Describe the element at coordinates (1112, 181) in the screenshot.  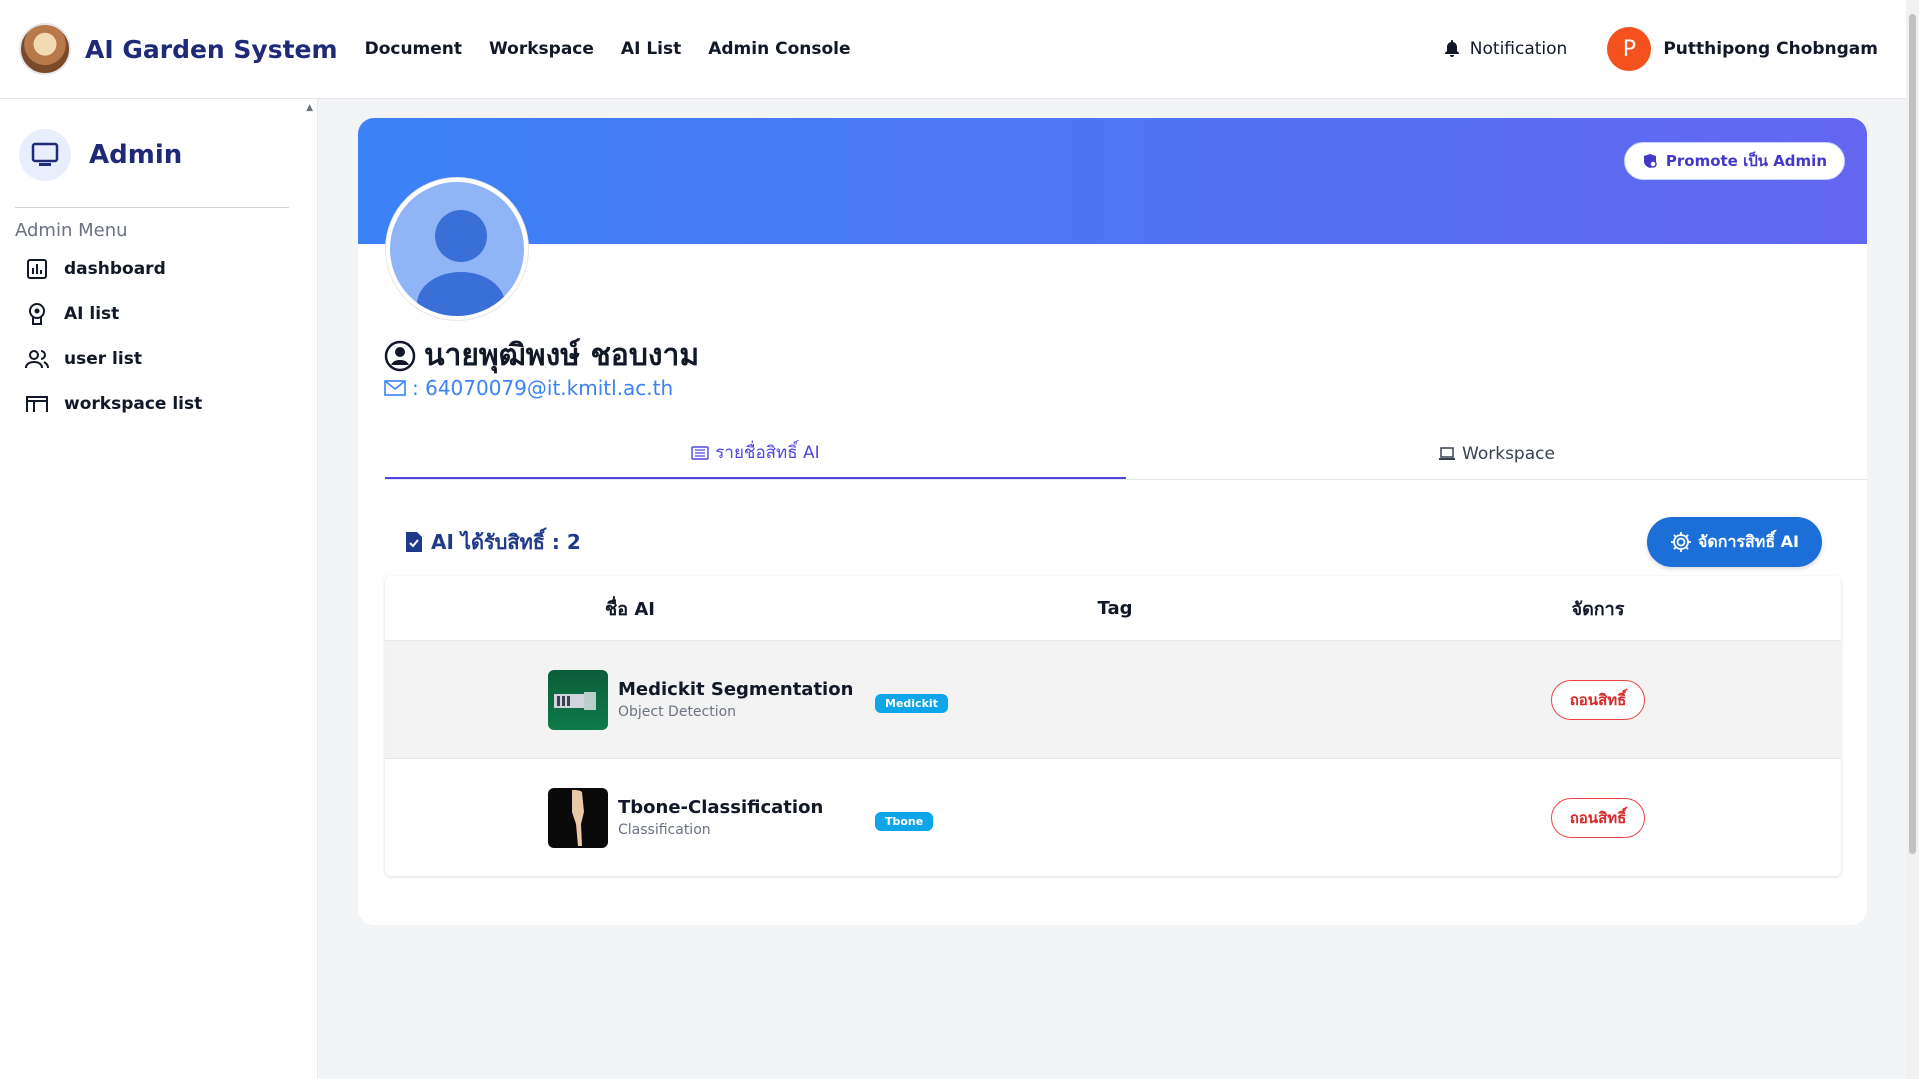
I see `profile-banner: Promote เป็น Admin` at that location.